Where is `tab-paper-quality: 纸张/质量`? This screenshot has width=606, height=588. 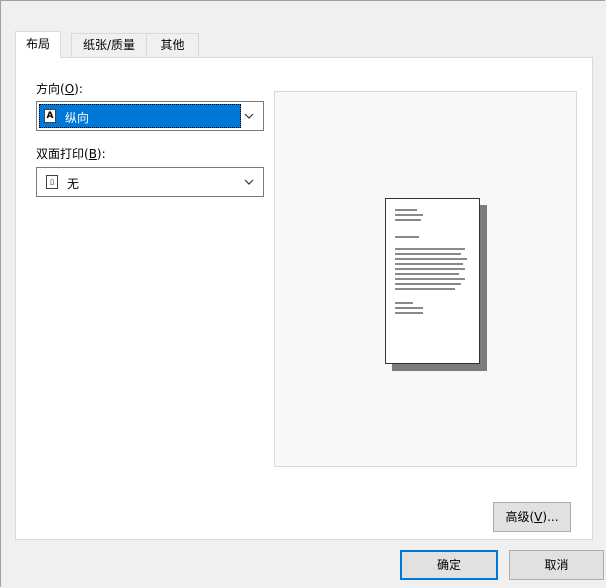 tab-paper-quality: 纸张/质量 is located at coordinates (109, 45).